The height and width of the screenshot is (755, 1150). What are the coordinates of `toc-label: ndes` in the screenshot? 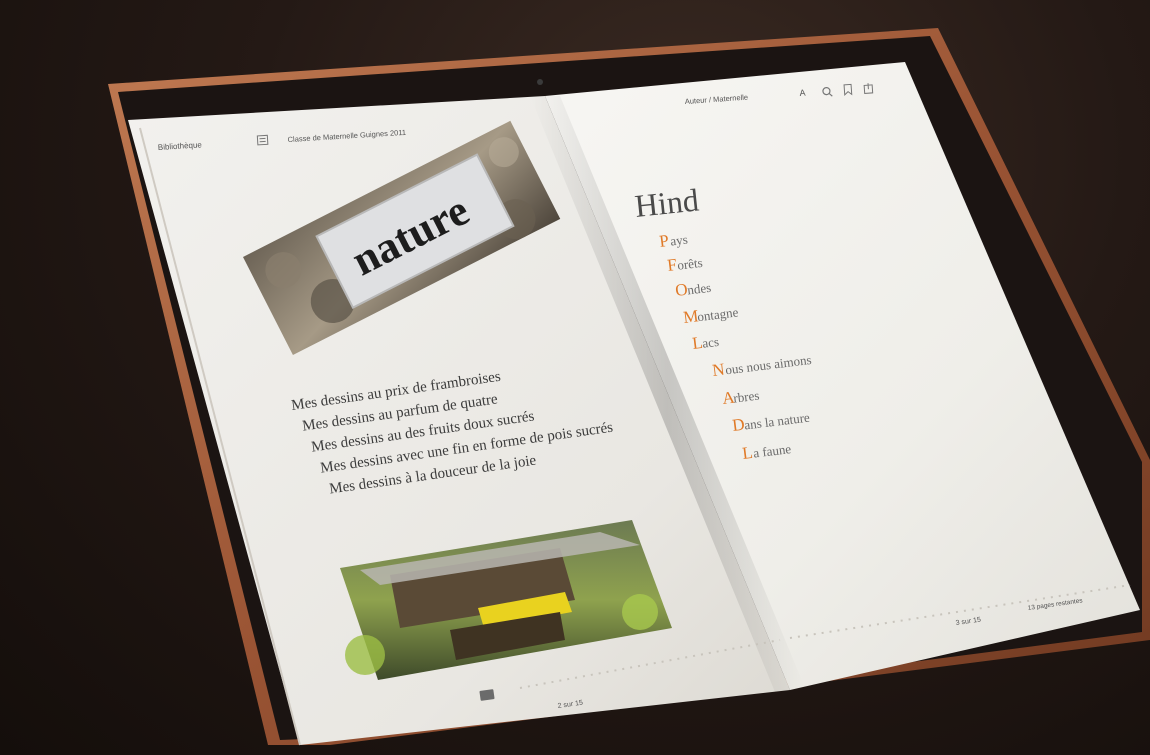 It's located at (698, 289).